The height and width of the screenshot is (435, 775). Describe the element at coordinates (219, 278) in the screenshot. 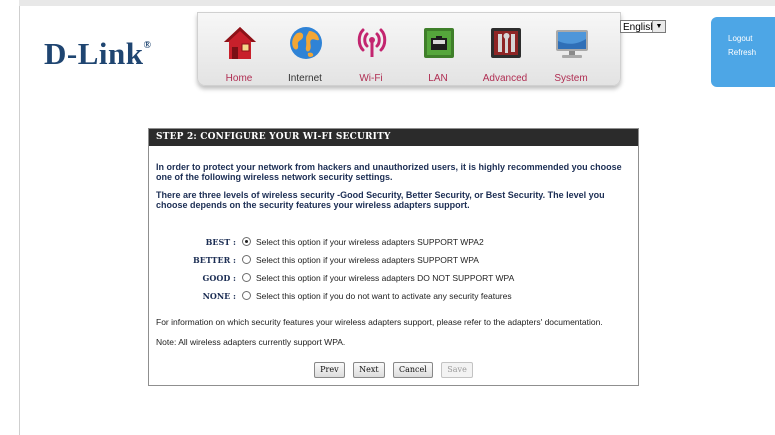

I see `option-label: GOOD :` at that location.